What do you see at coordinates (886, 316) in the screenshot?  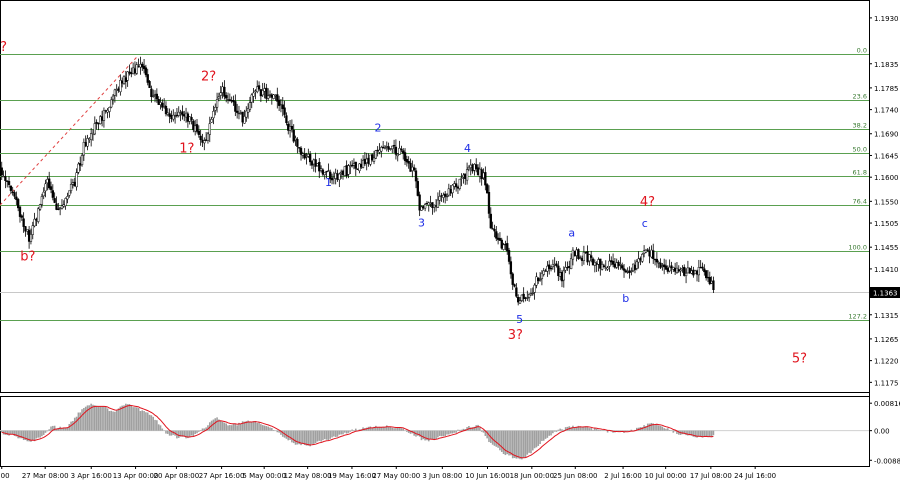 I see `y-tick-label: 1.1315` at bounding box center [886, 316].